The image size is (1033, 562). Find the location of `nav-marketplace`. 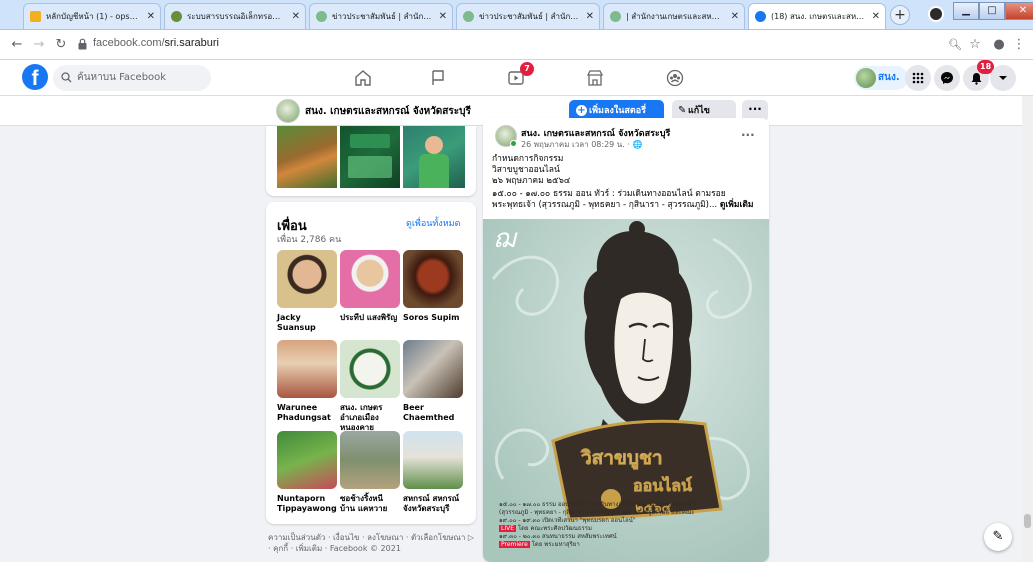

nav-marketplace is located at coordinates (595, 78).